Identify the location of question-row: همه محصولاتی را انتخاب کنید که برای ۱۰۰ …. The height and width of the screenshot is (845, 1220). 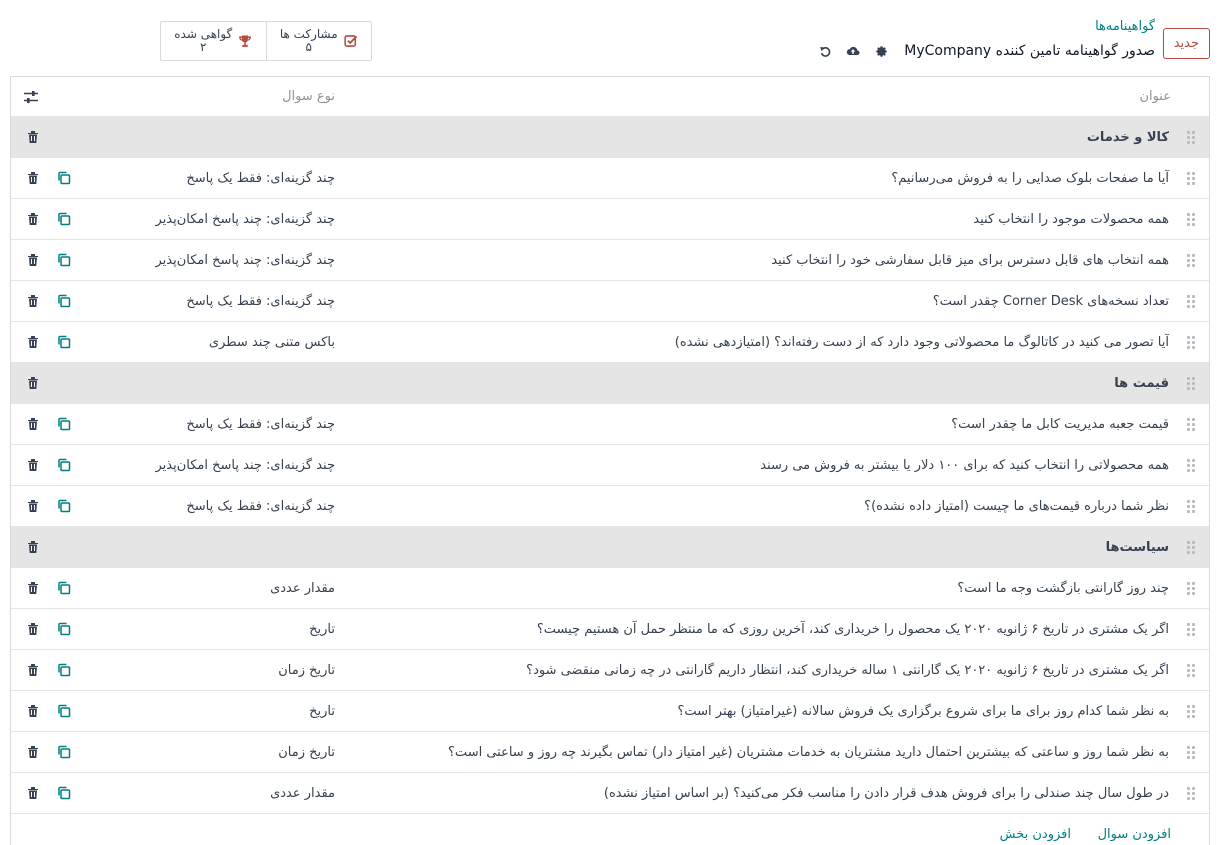
(610, 465).